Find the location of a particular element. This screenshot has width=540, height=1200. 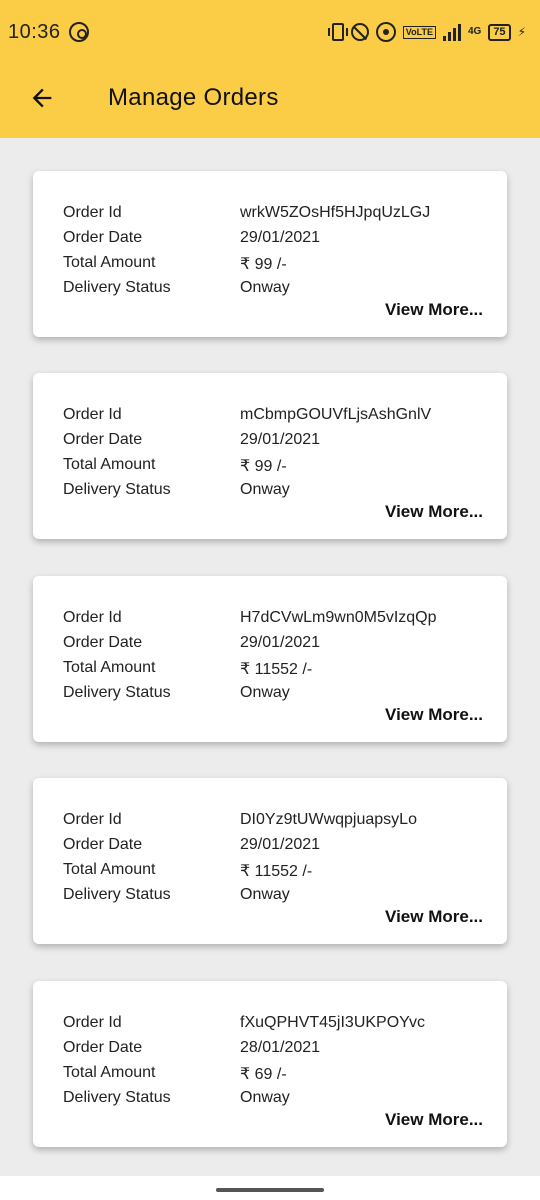

app-notification-icon is located at coordinates (78, 32).